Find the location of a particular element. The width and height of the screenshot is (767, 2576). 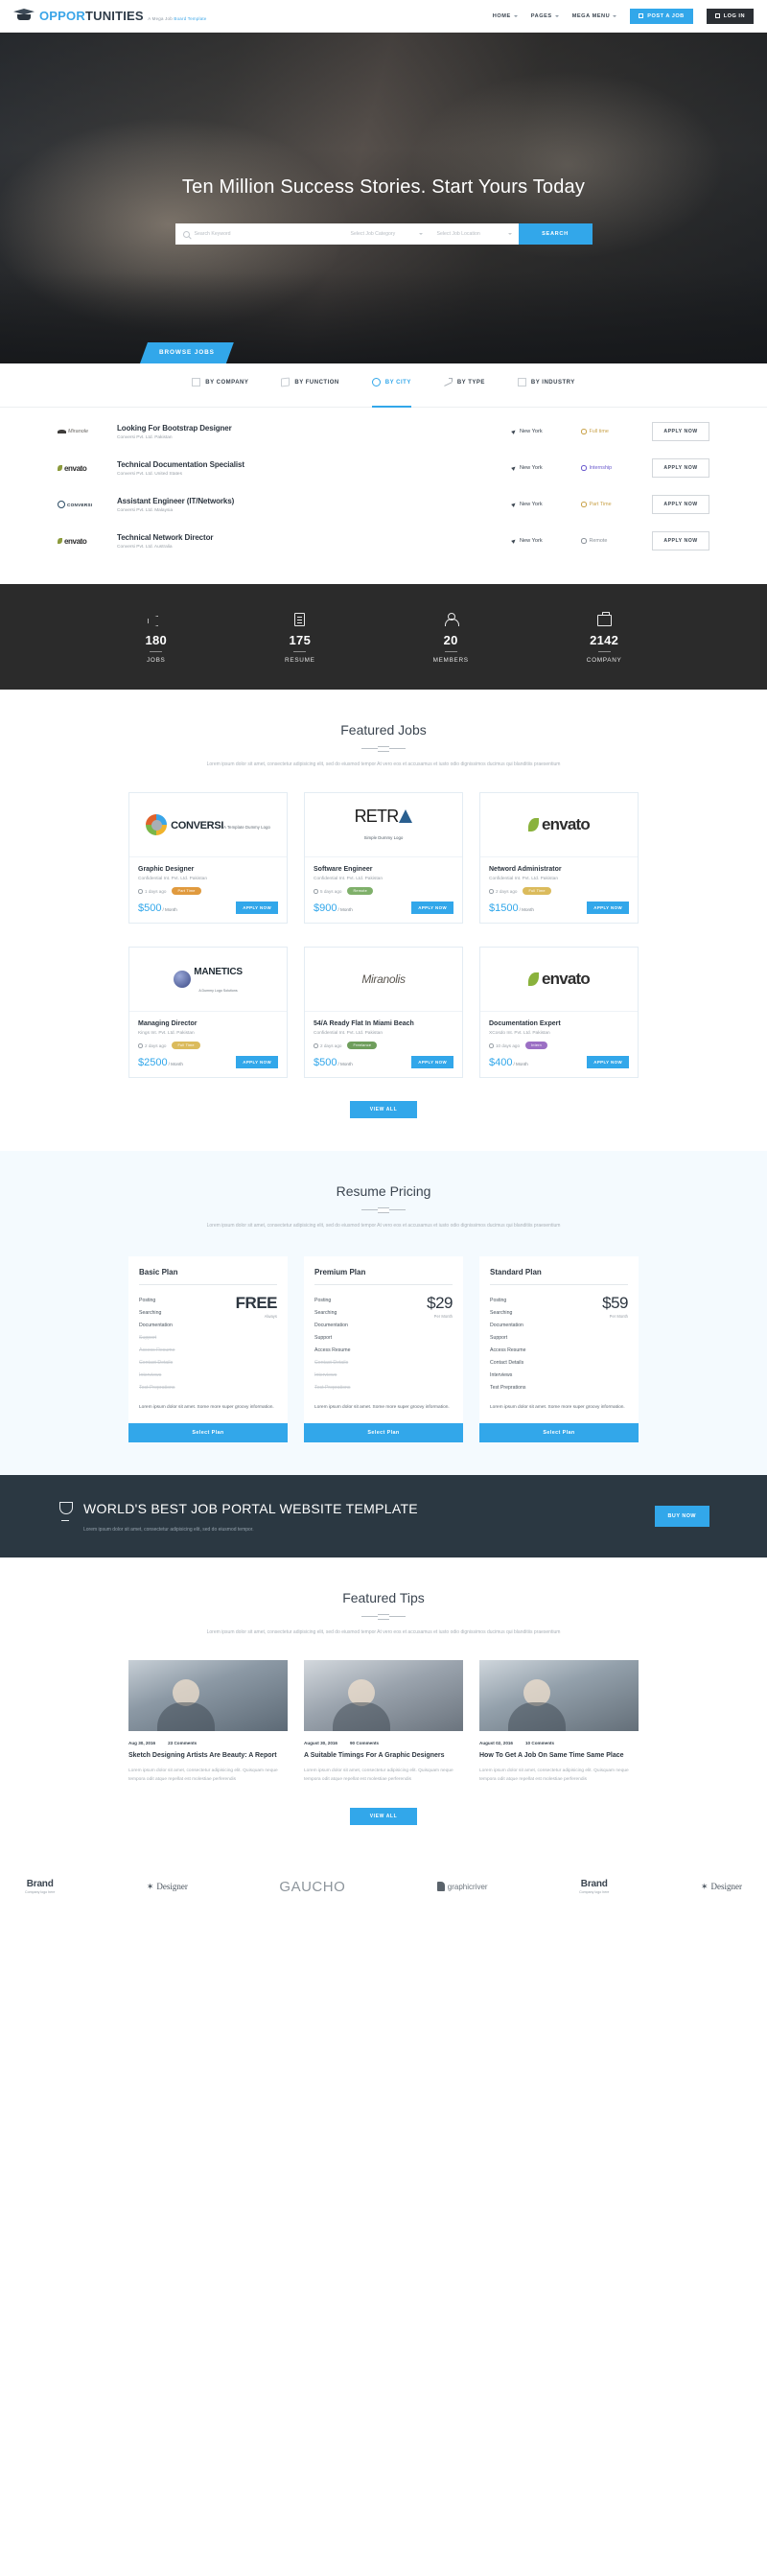

job-card-posted: 2 days ago is located at coordinates (152, 1045).